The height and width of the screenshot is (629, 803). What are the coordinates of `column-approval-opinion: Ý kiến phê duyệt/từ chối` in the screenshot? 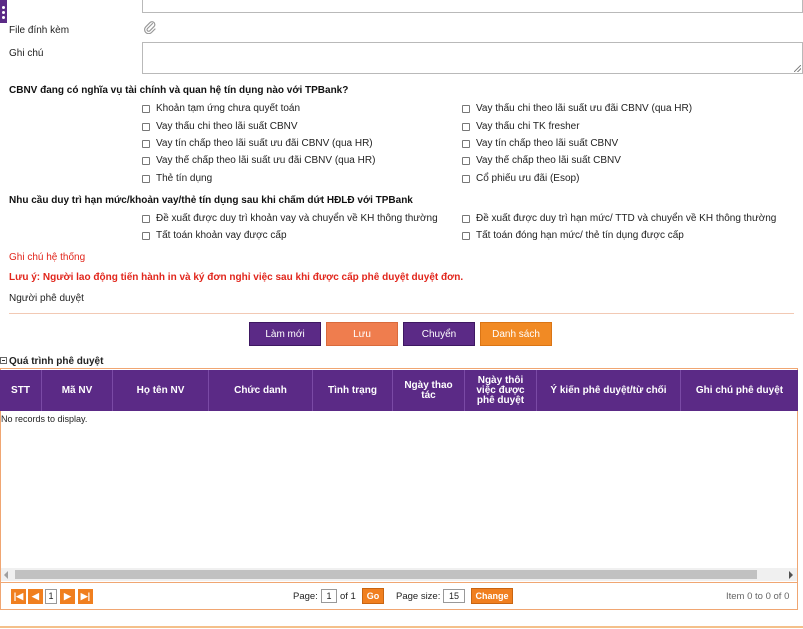 It's located at (609, 390).